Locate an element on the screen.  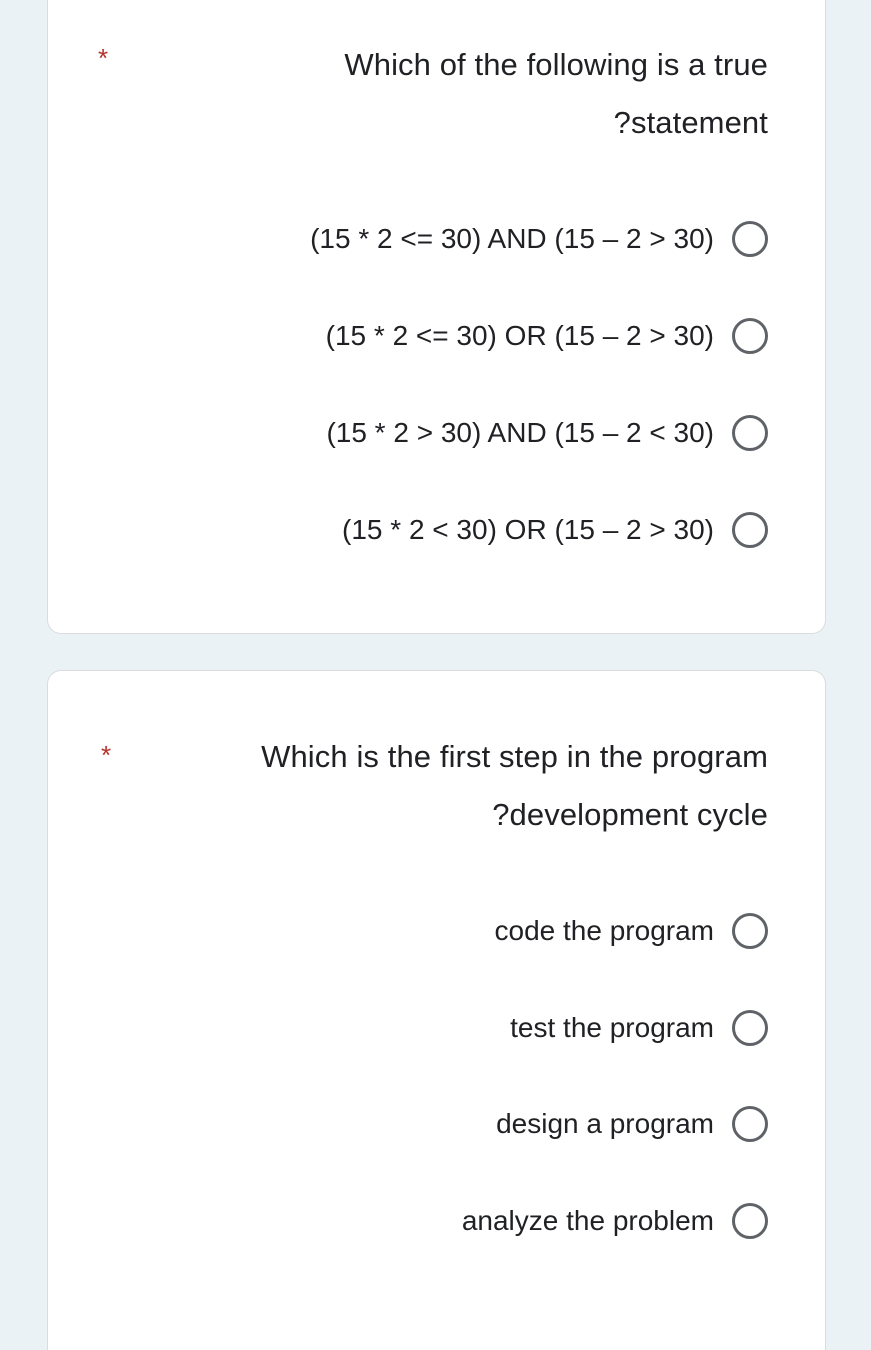
option-row-q1-1: (15 * 2 <= 30) AND (15 – 2 > 30) is located at coordinates (439, 239).